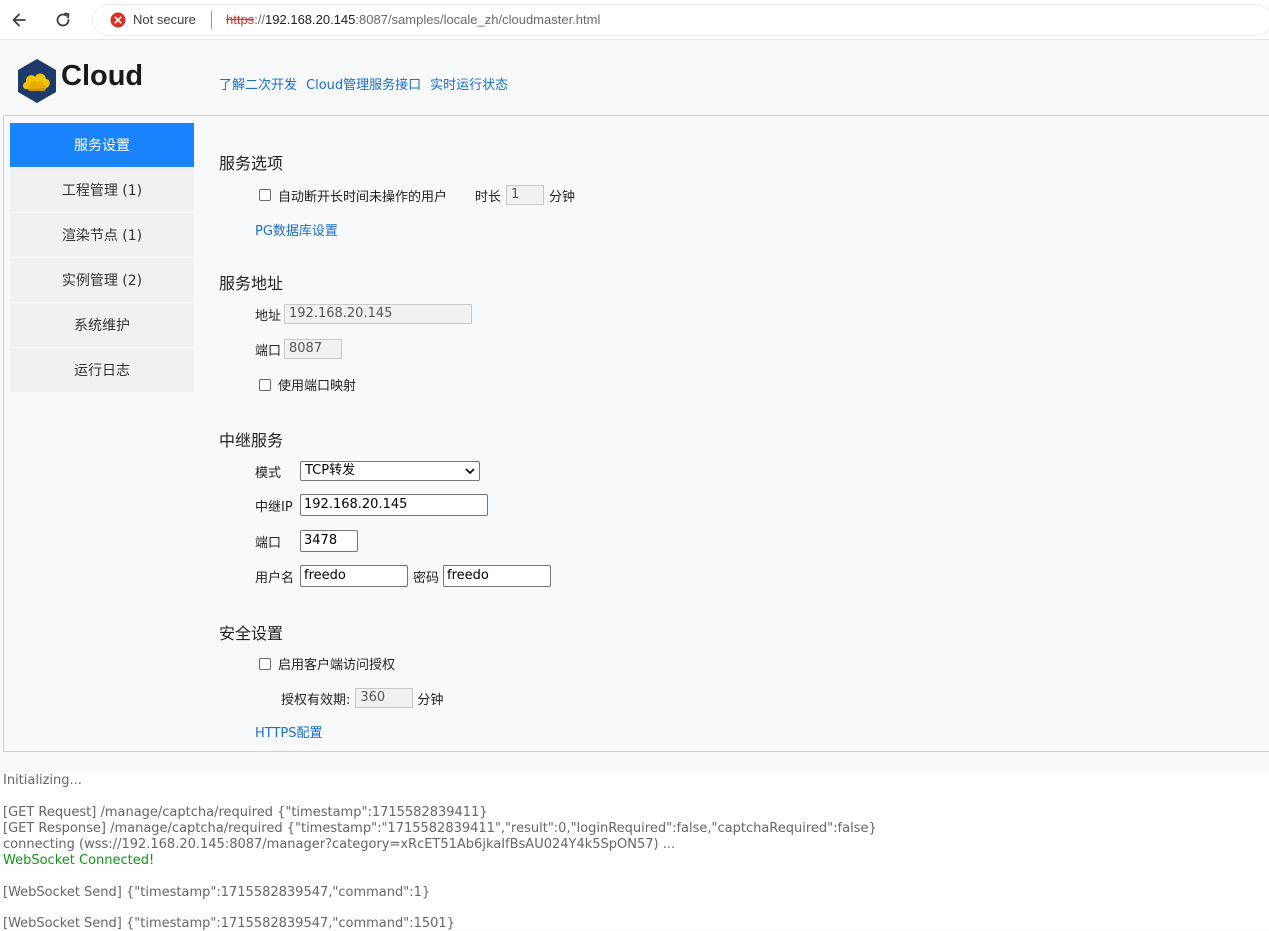 The width and height of the screenshot is (1269, 931). Describe the element at coordinates (478, 19) in the screenshot. I see `url-path: :8087/samples/locale_zh/cloudmaster.html` at that location.